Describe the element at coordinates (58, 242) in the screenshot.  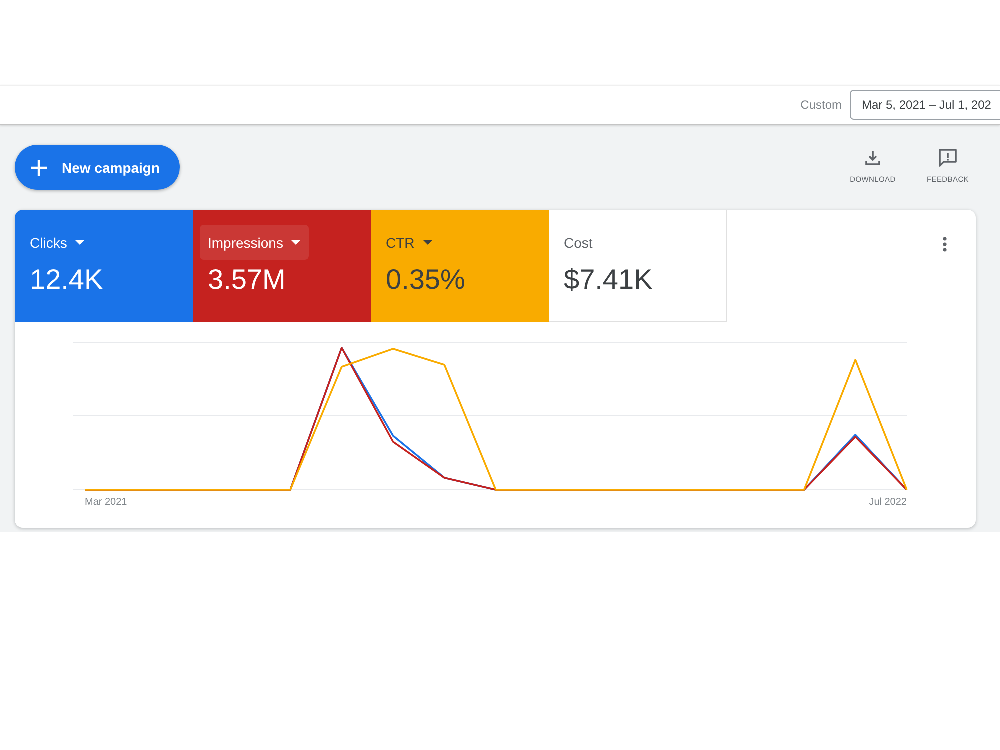
I see `metric-selector: Clicks` at that location.